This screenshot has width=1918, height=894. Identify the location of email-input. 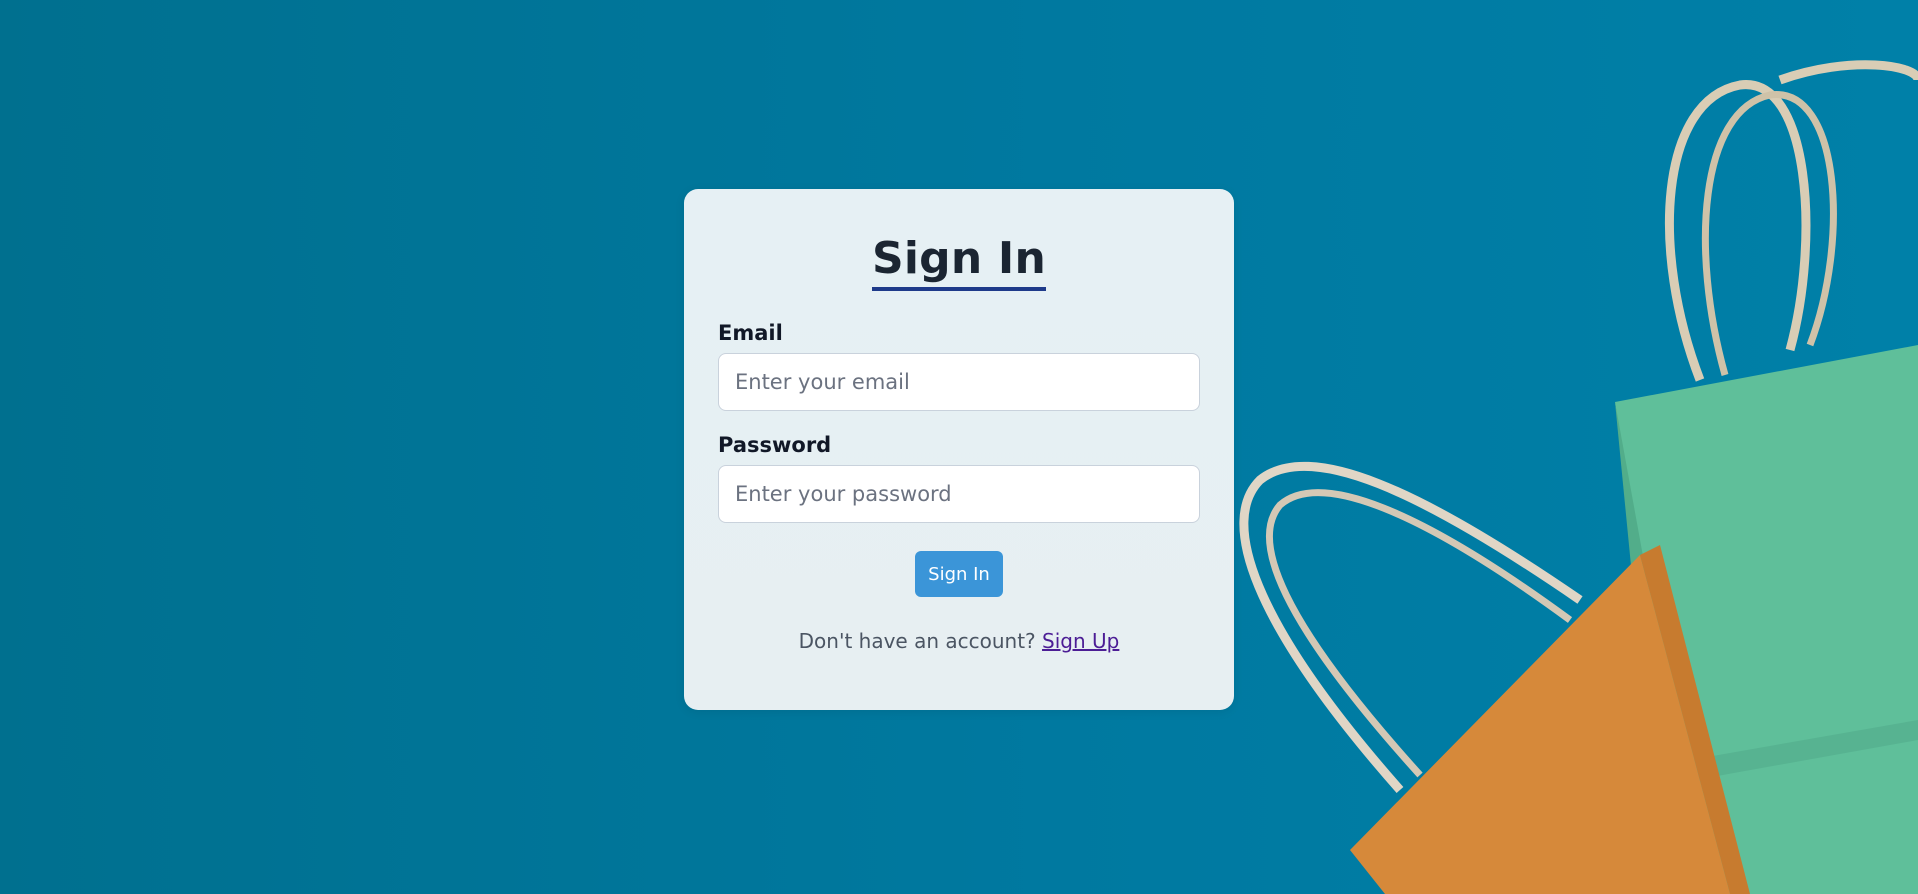
(959, 382).